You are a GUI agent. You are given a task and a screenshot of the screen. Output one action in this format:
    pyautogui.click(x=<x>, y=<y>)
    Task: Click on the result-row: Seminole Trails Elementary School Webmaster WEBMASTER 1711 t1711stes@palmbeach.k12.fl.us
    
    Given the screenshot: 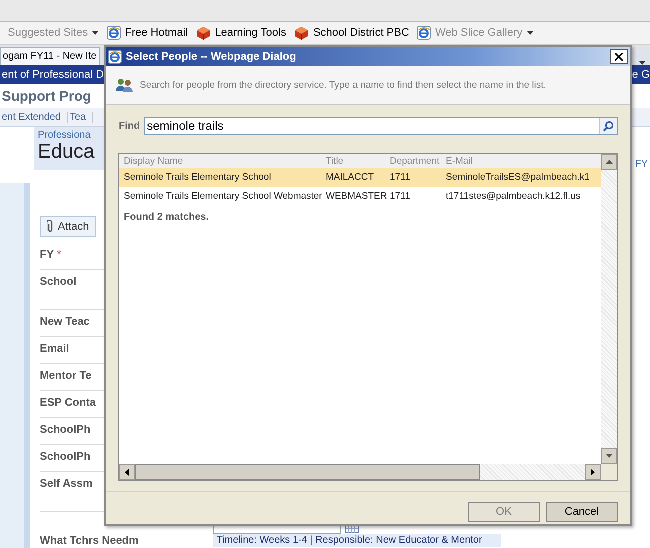 What is the action you would take?
    pyautogui.click(x=360, y=196)
    